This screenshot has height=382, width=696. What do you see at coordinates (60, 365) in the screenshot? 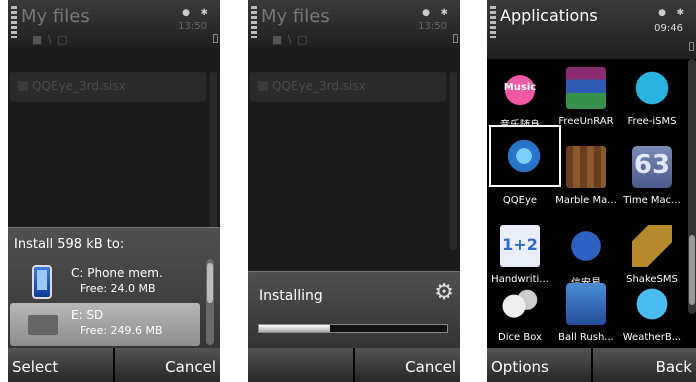
I see `select-softkey: Select` at bounding box center [60, 365].